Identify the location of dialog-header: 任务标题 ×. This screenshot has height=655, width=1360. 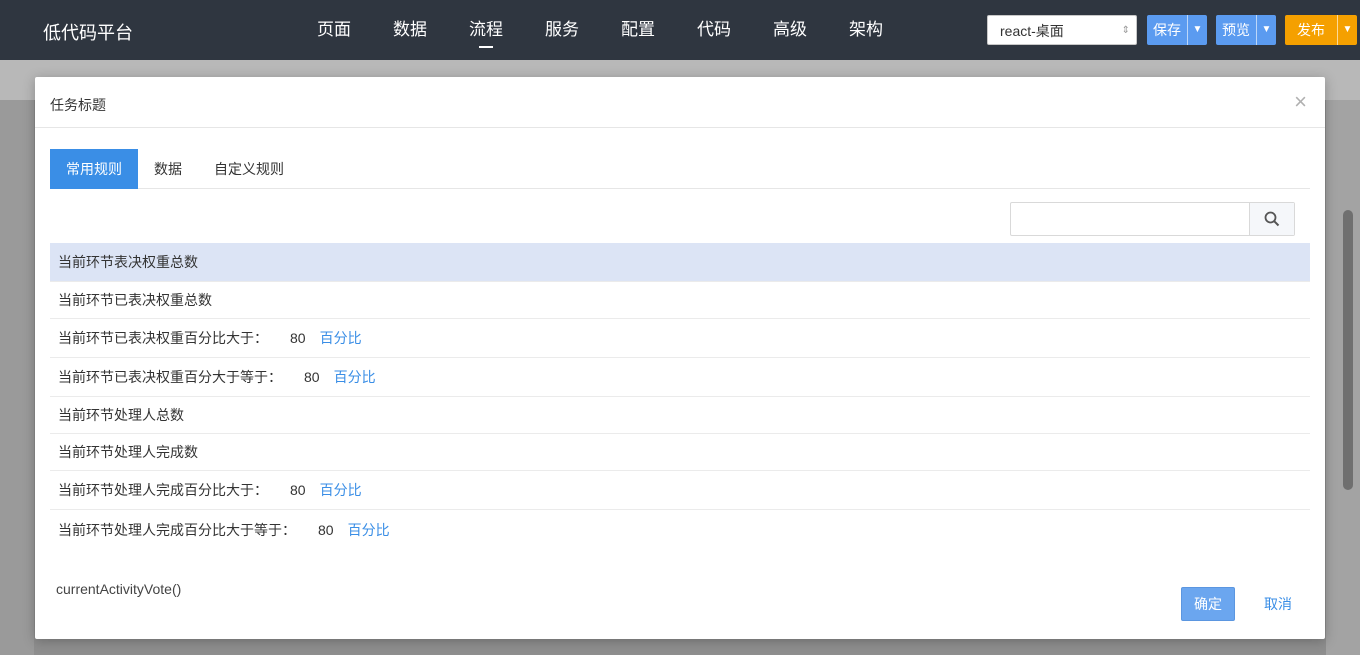
(680, 102).